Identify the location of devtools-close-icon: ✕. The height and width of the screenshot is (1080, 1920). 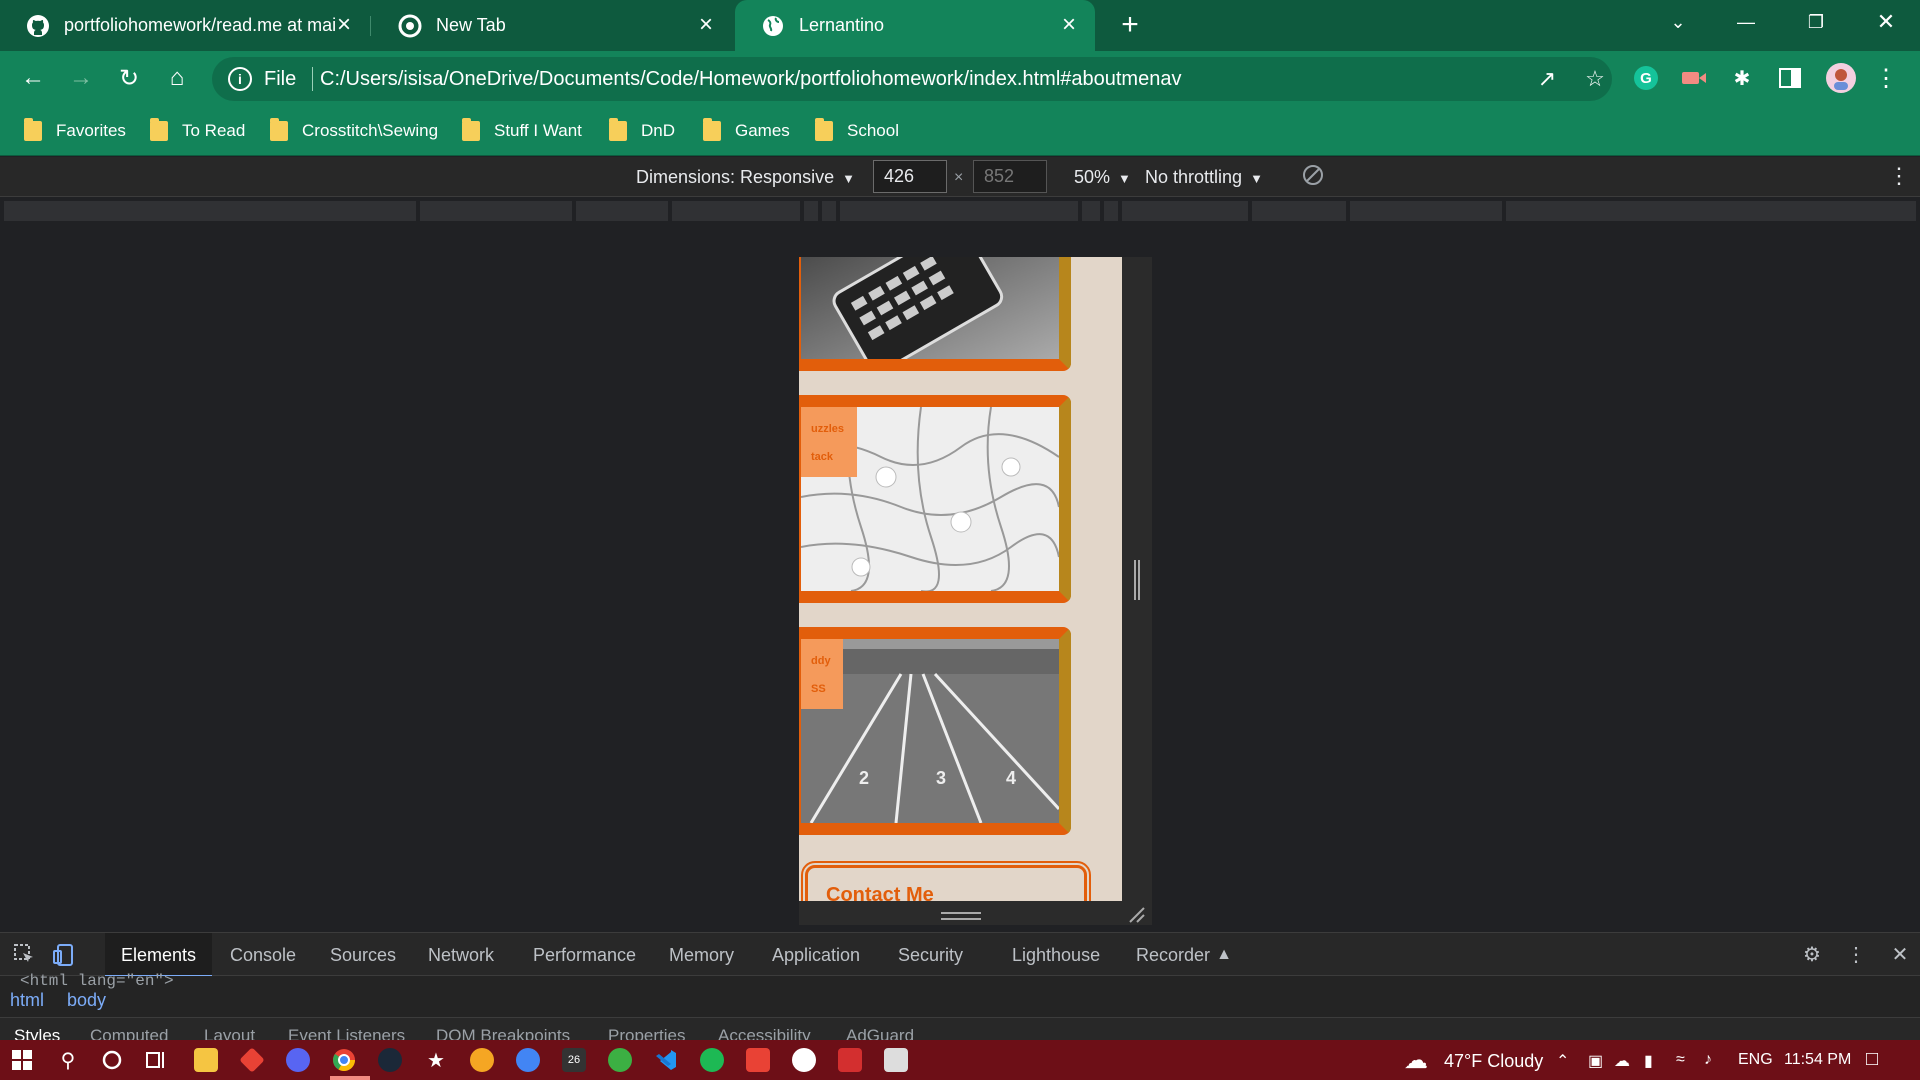
(1900, 955).